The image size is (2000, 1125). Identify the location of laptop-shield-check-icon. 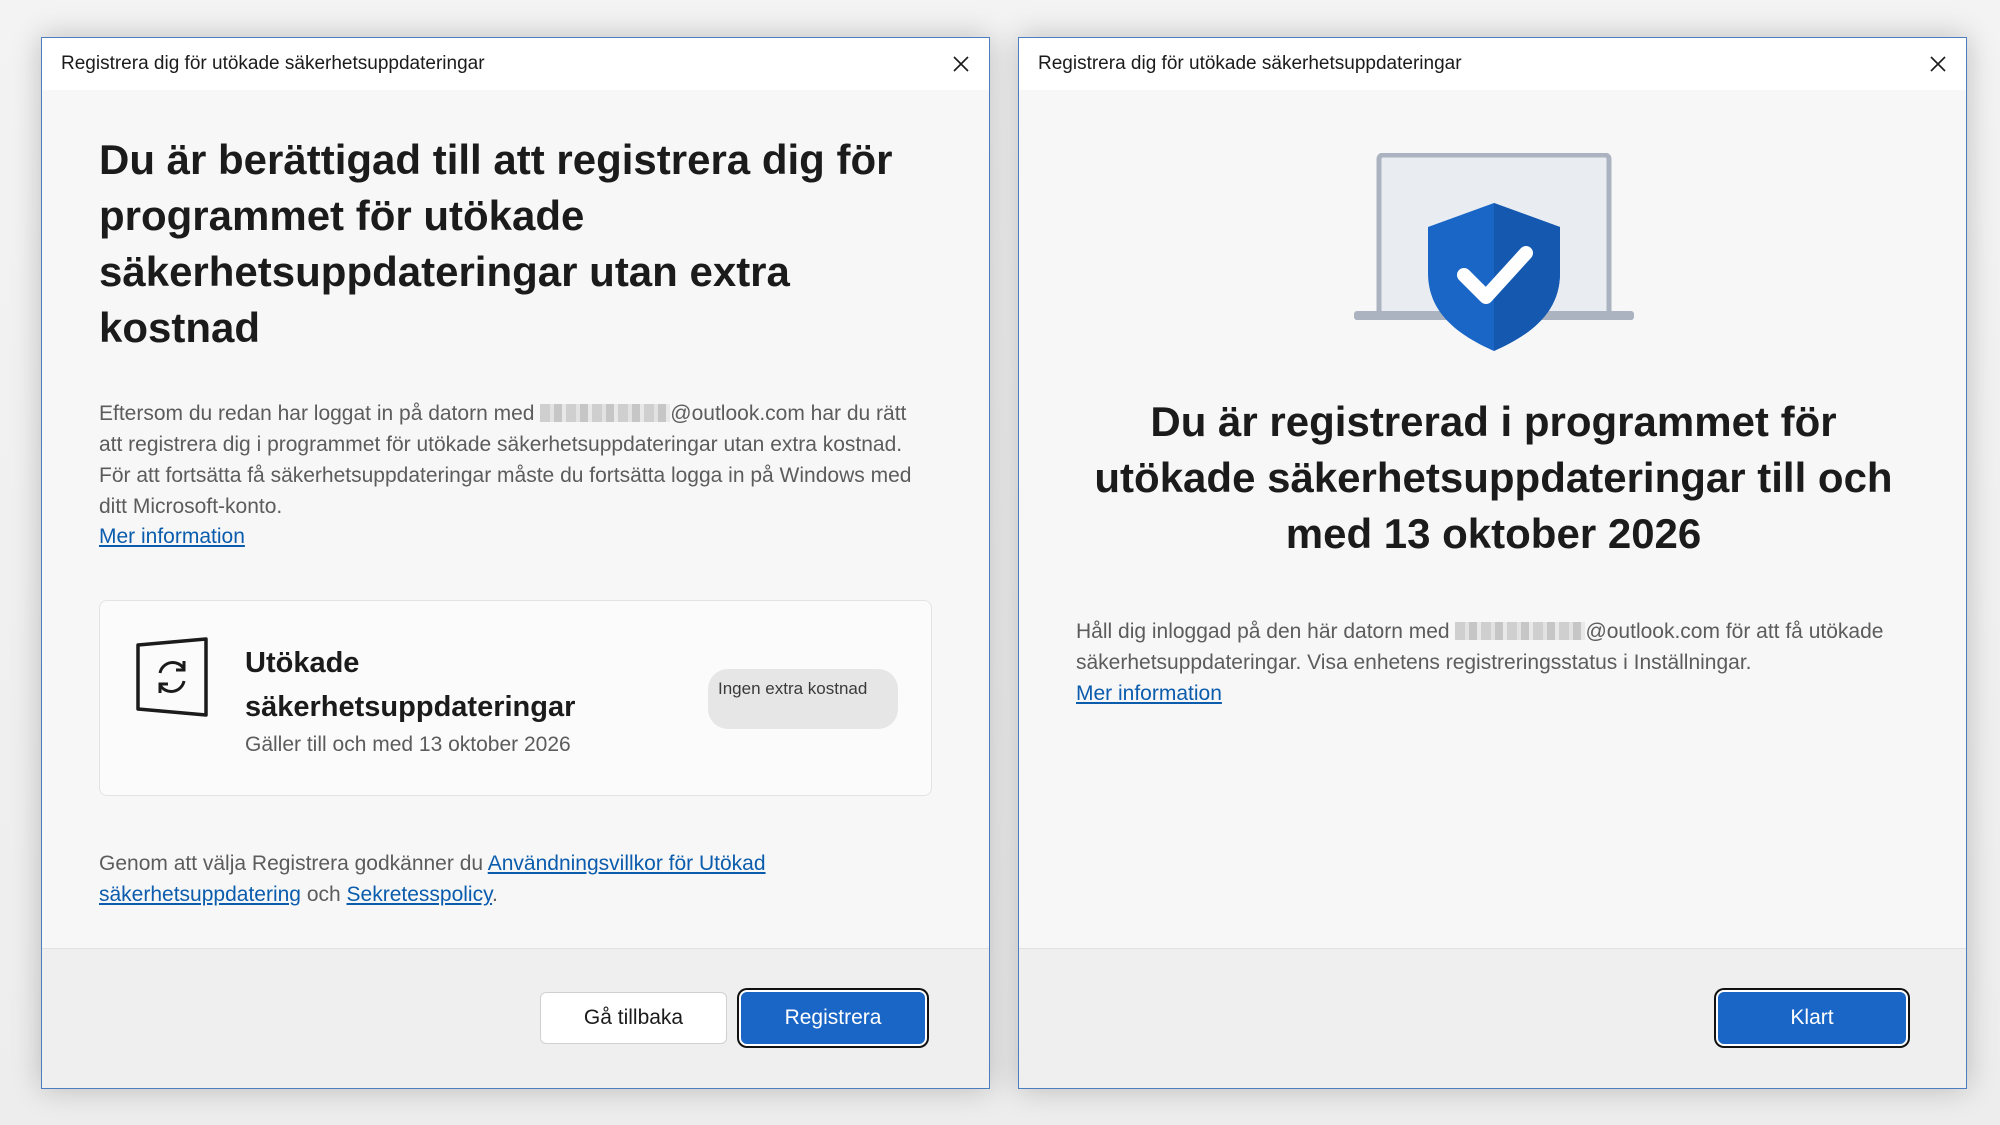
(1494, 260).